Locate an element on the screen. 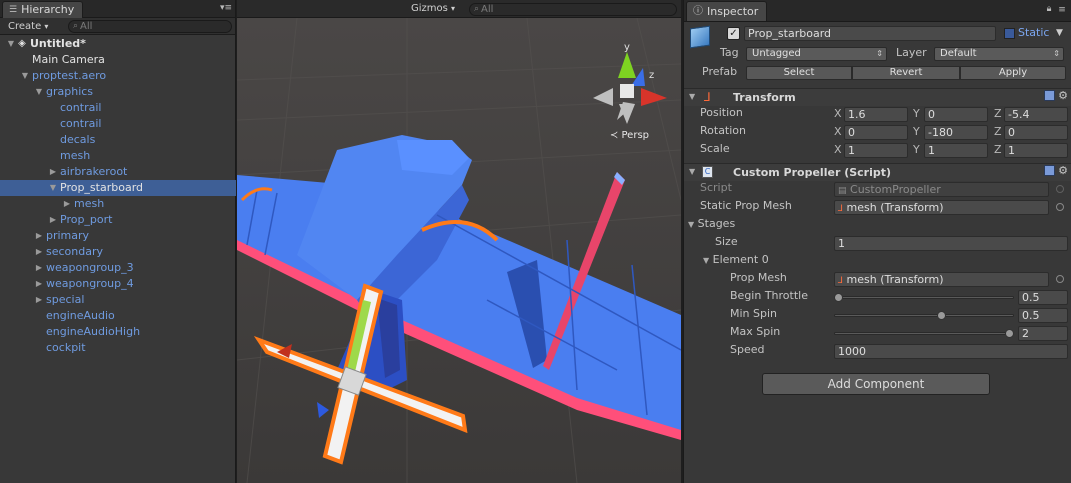  position-x-label: X is located at coordinates (838, 114).